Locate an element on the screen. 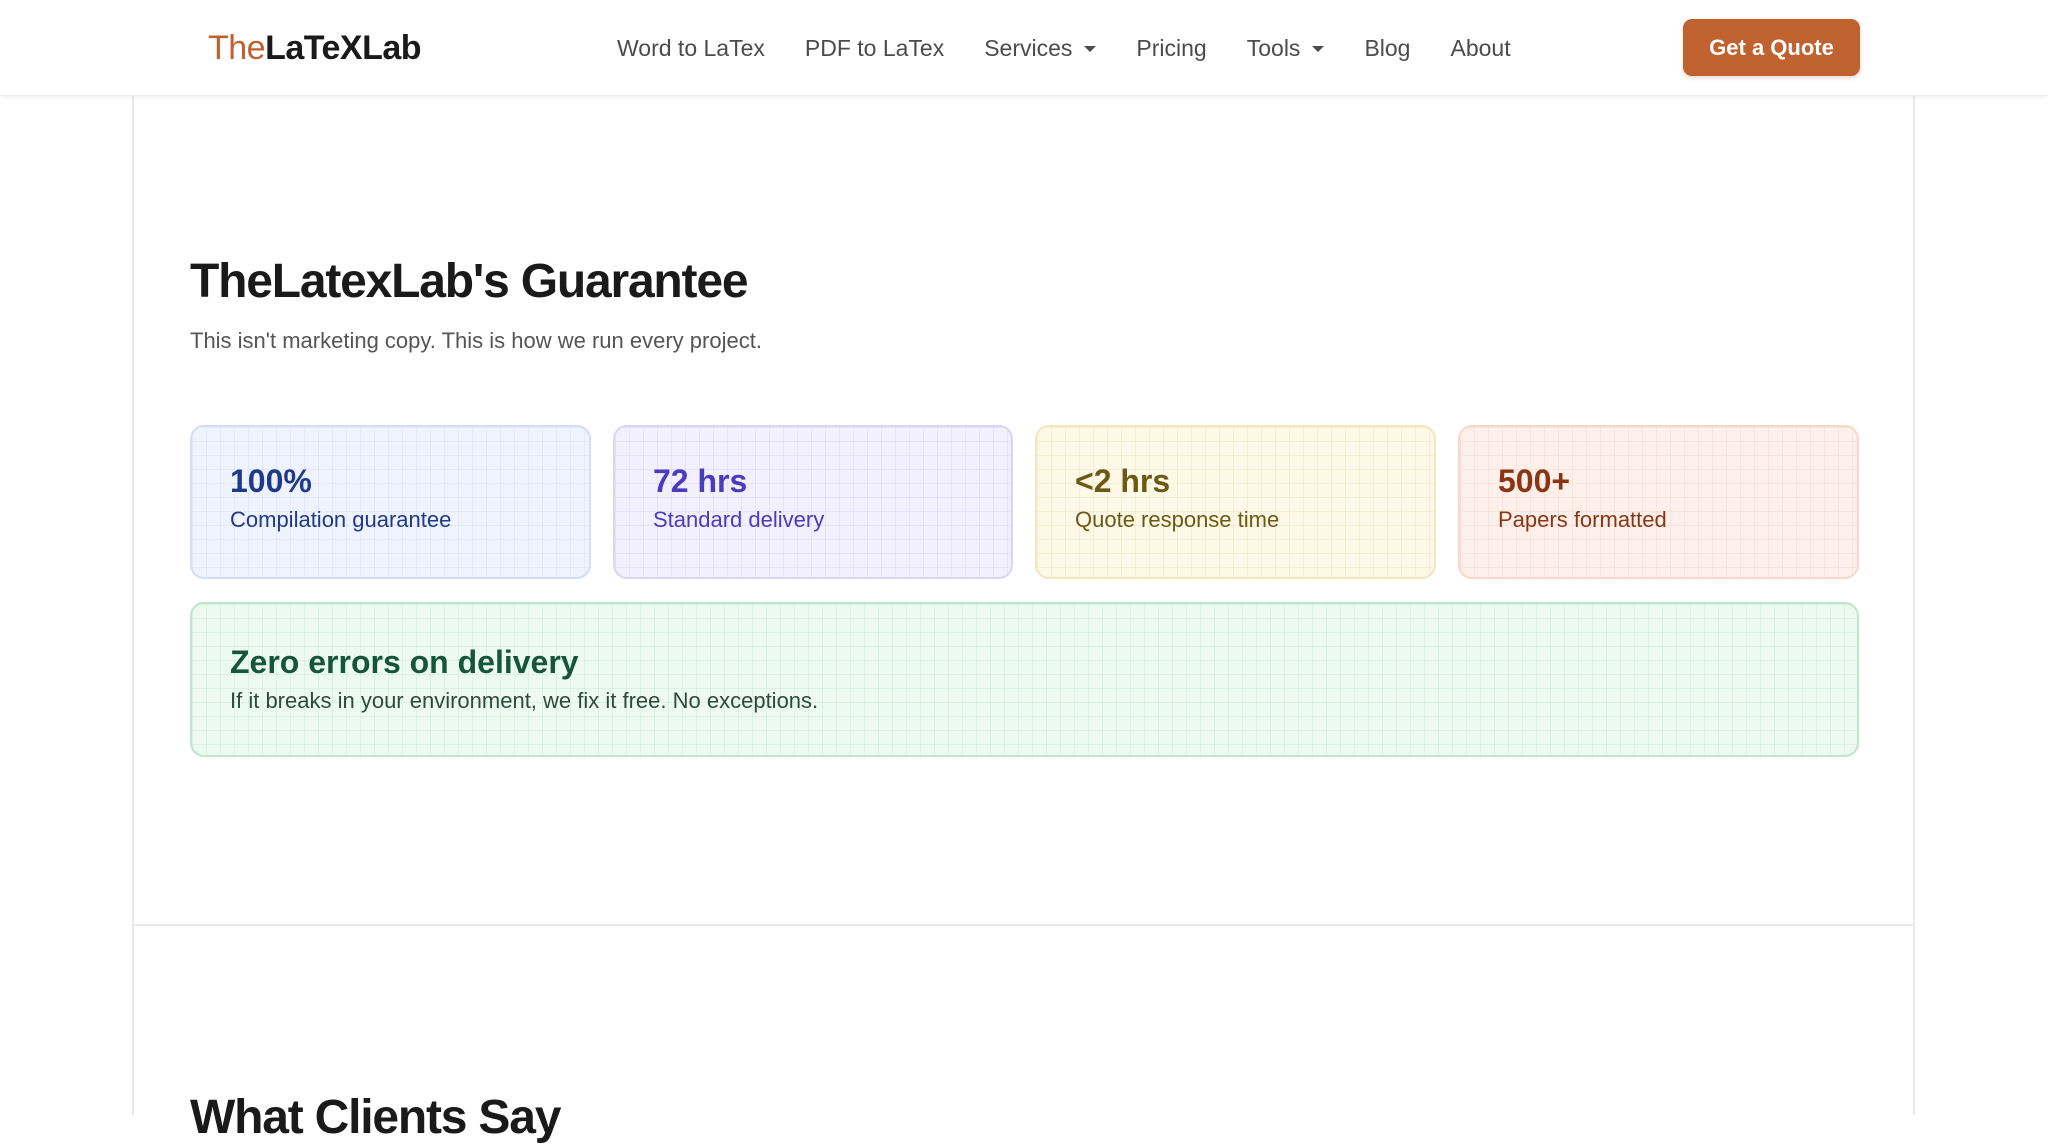  nav-word-to-latex: Word to LaTex is located at coordinates (691, 48).